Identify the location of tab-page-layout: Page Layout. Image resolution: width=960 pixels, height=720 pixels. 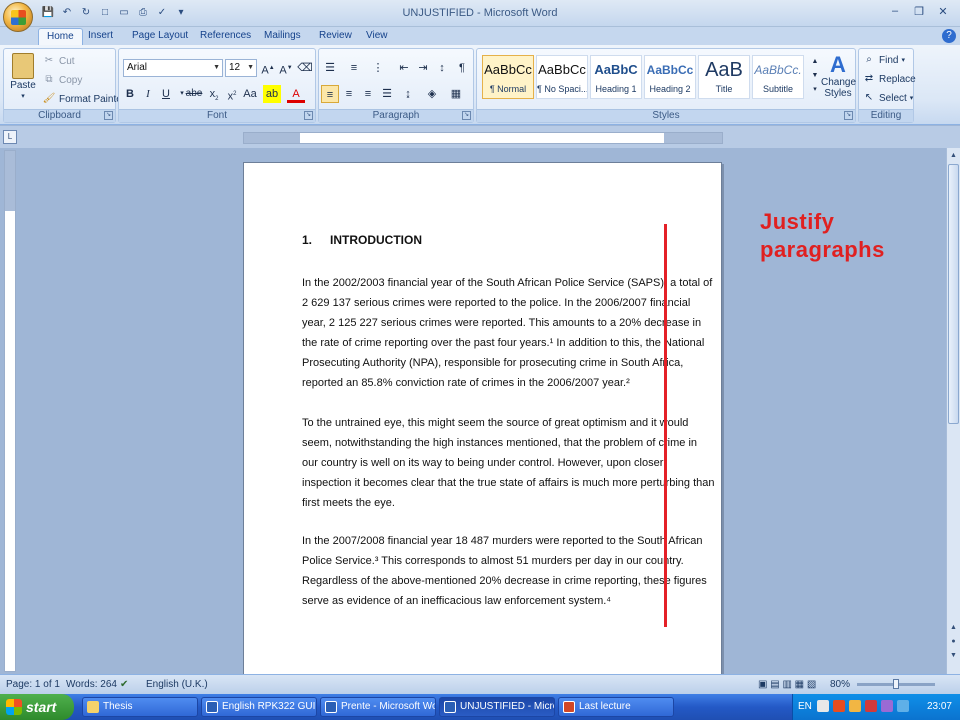
(160, 36).